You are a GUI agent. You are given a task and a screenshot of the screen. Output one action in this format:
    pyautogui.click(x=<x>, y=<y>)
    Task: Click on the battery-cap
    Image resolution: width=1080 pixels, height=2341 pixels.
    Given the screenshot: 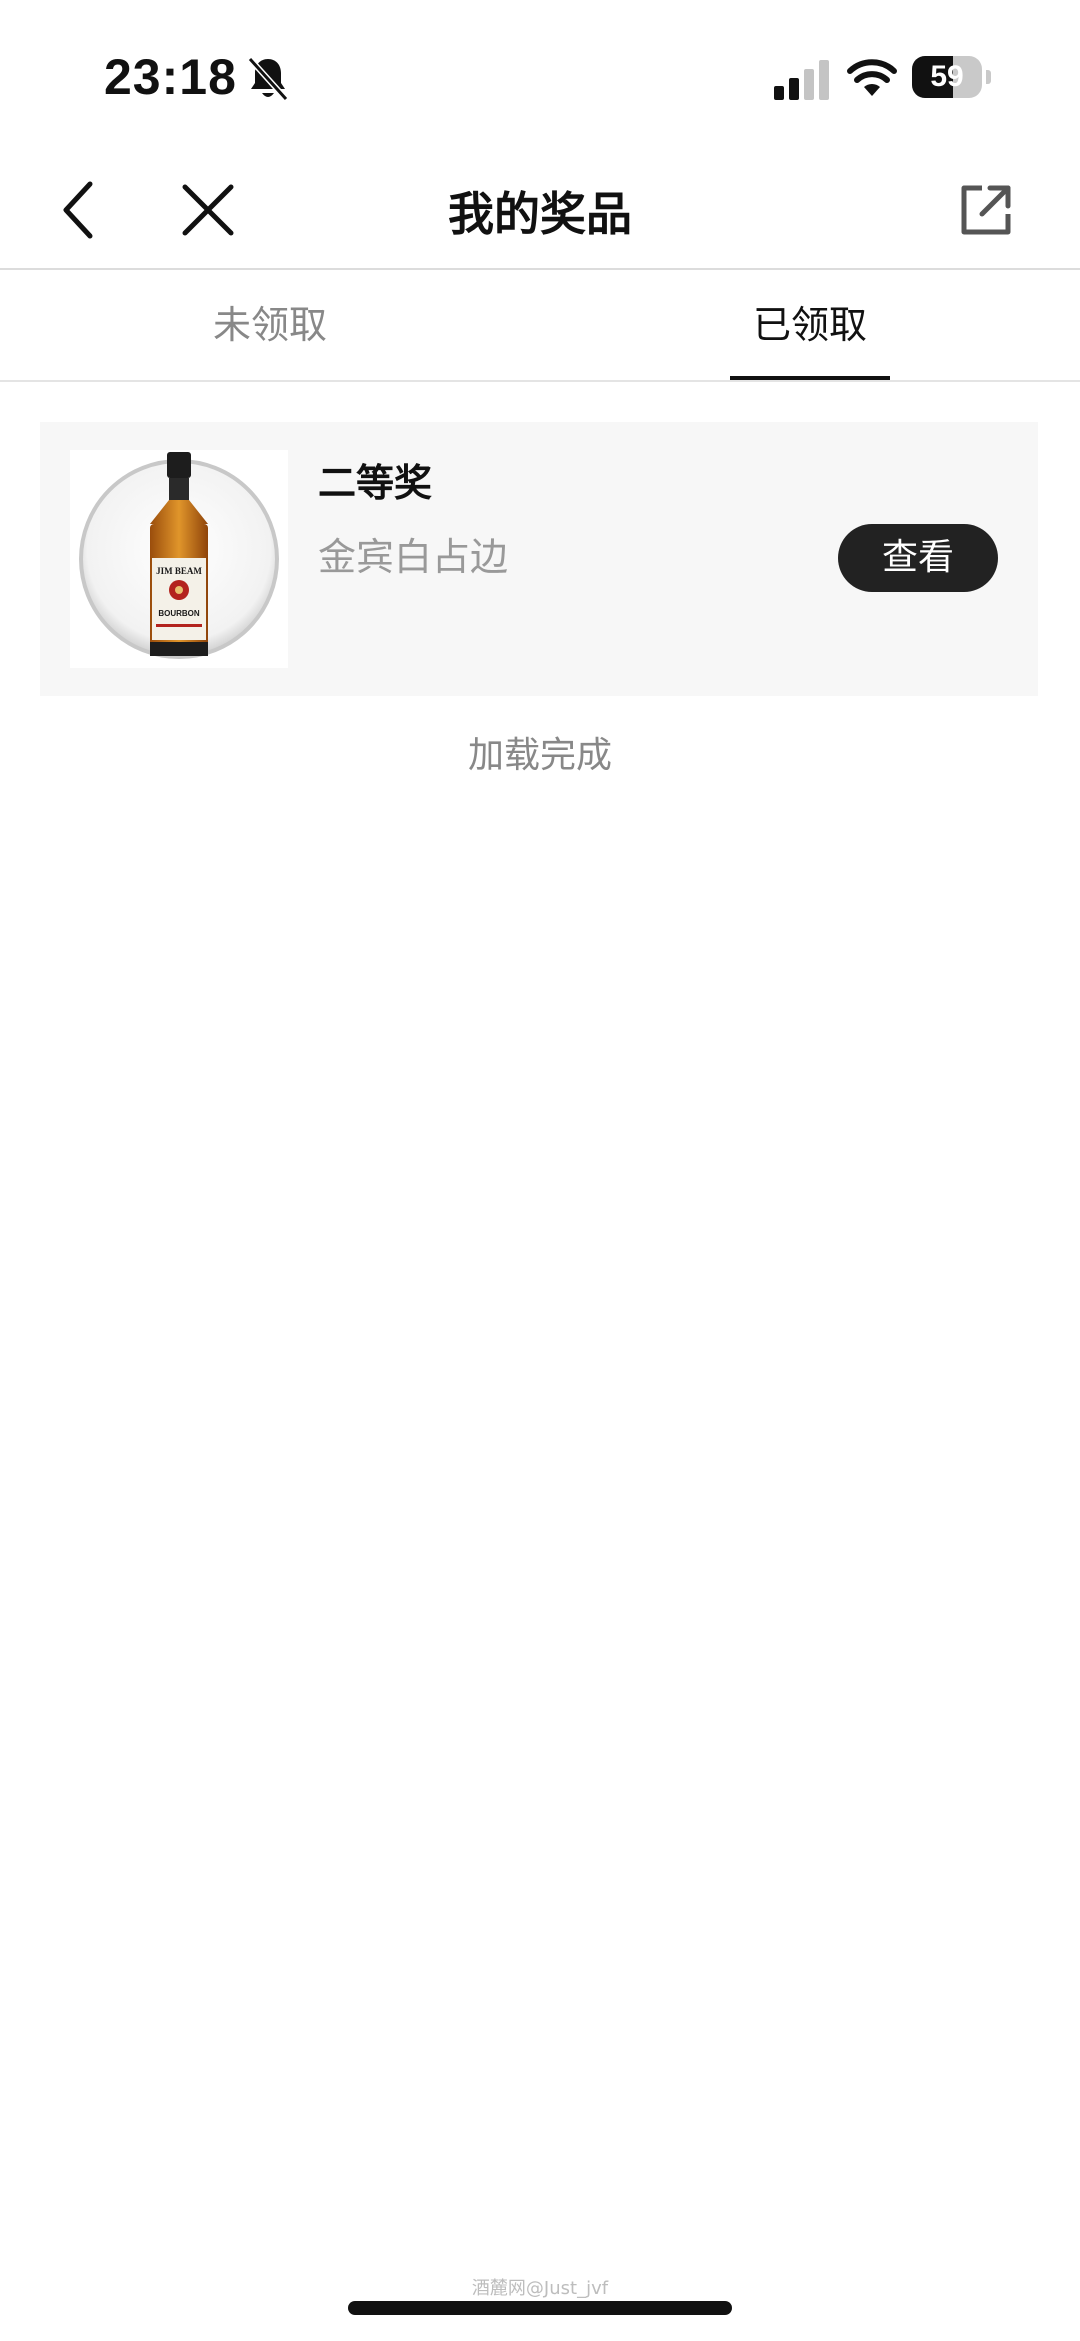 What is the action you would take?
    pyautogui.click(x=988, y=77)
    